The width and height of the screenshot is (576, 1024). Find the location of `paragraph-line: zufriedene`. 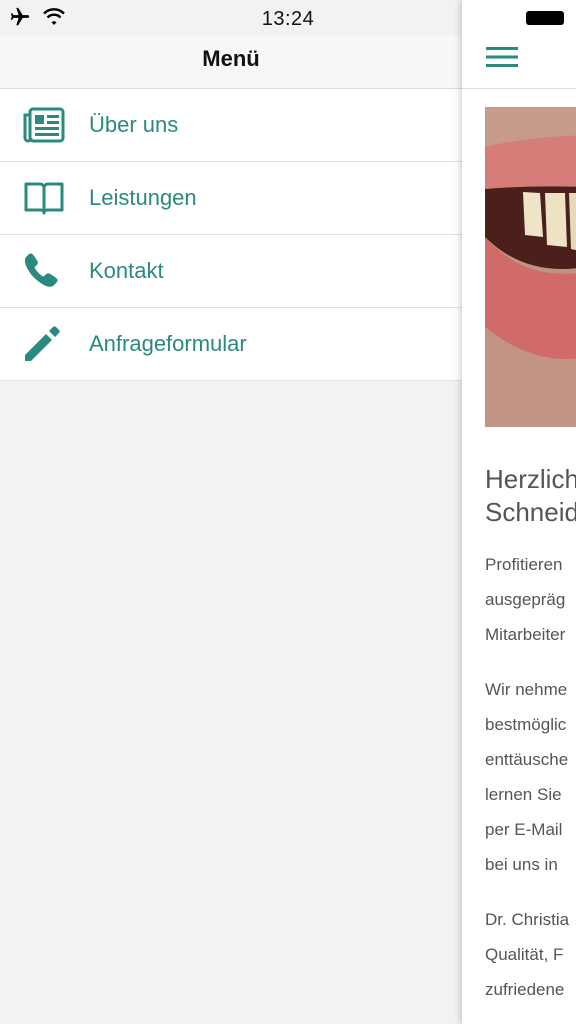

paragraph-line: zufriedene is located at coordinates (525, 989).